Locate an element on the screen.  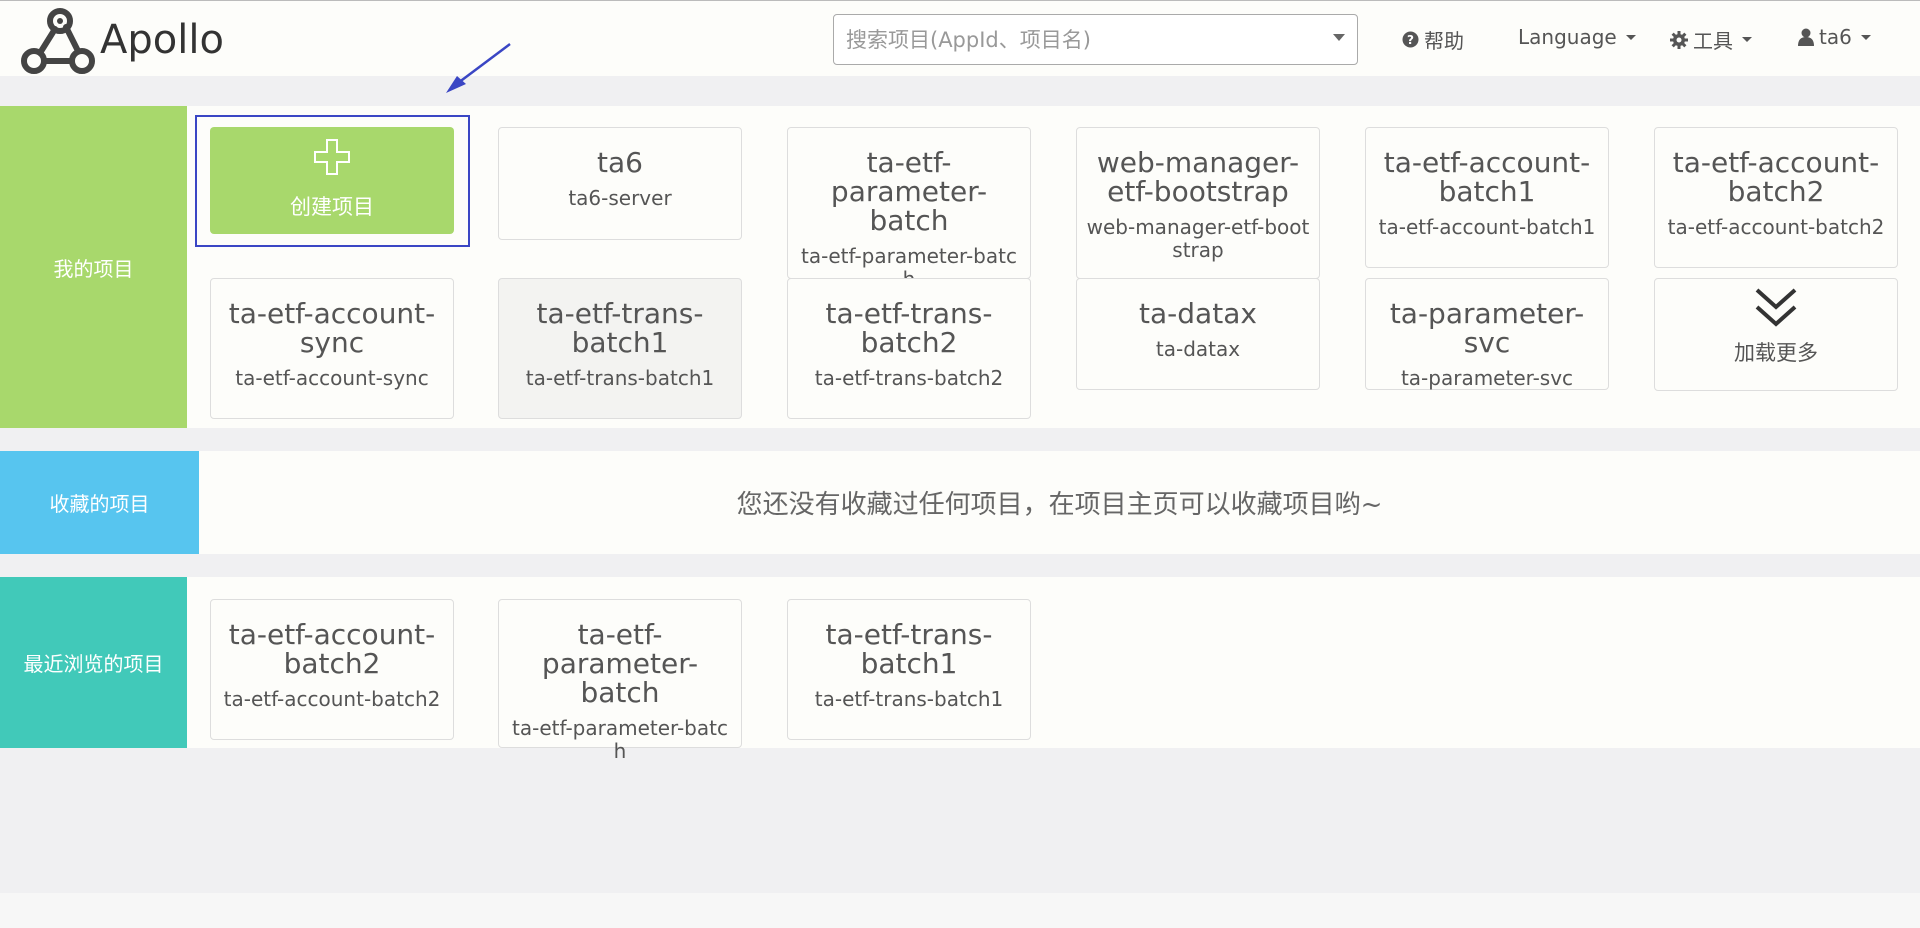
project-card: ta6 ta6-server is located at coordinates (620, 183).